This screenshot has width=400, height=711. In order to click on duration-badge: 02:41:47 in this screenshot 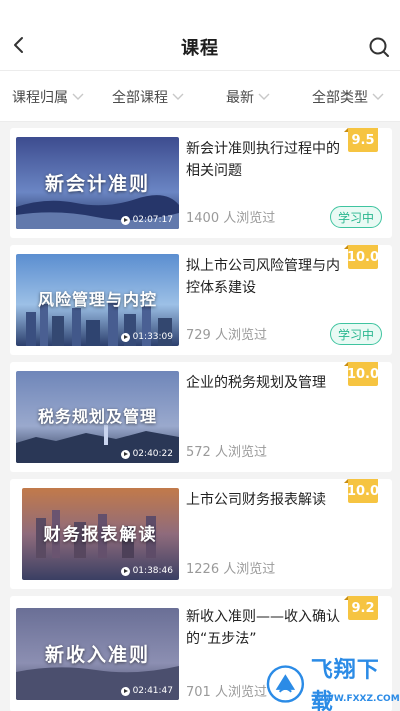, I will do `click(146, 691)`.